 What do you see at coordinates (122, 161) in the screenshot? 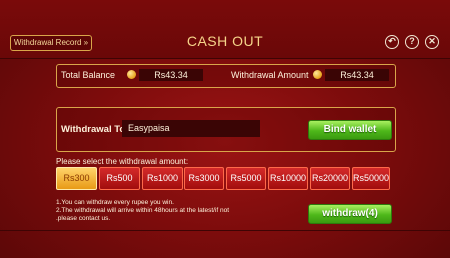
I see `amount-prompt: Please select the withdrawal amount:` at bounding box center [122, 161].